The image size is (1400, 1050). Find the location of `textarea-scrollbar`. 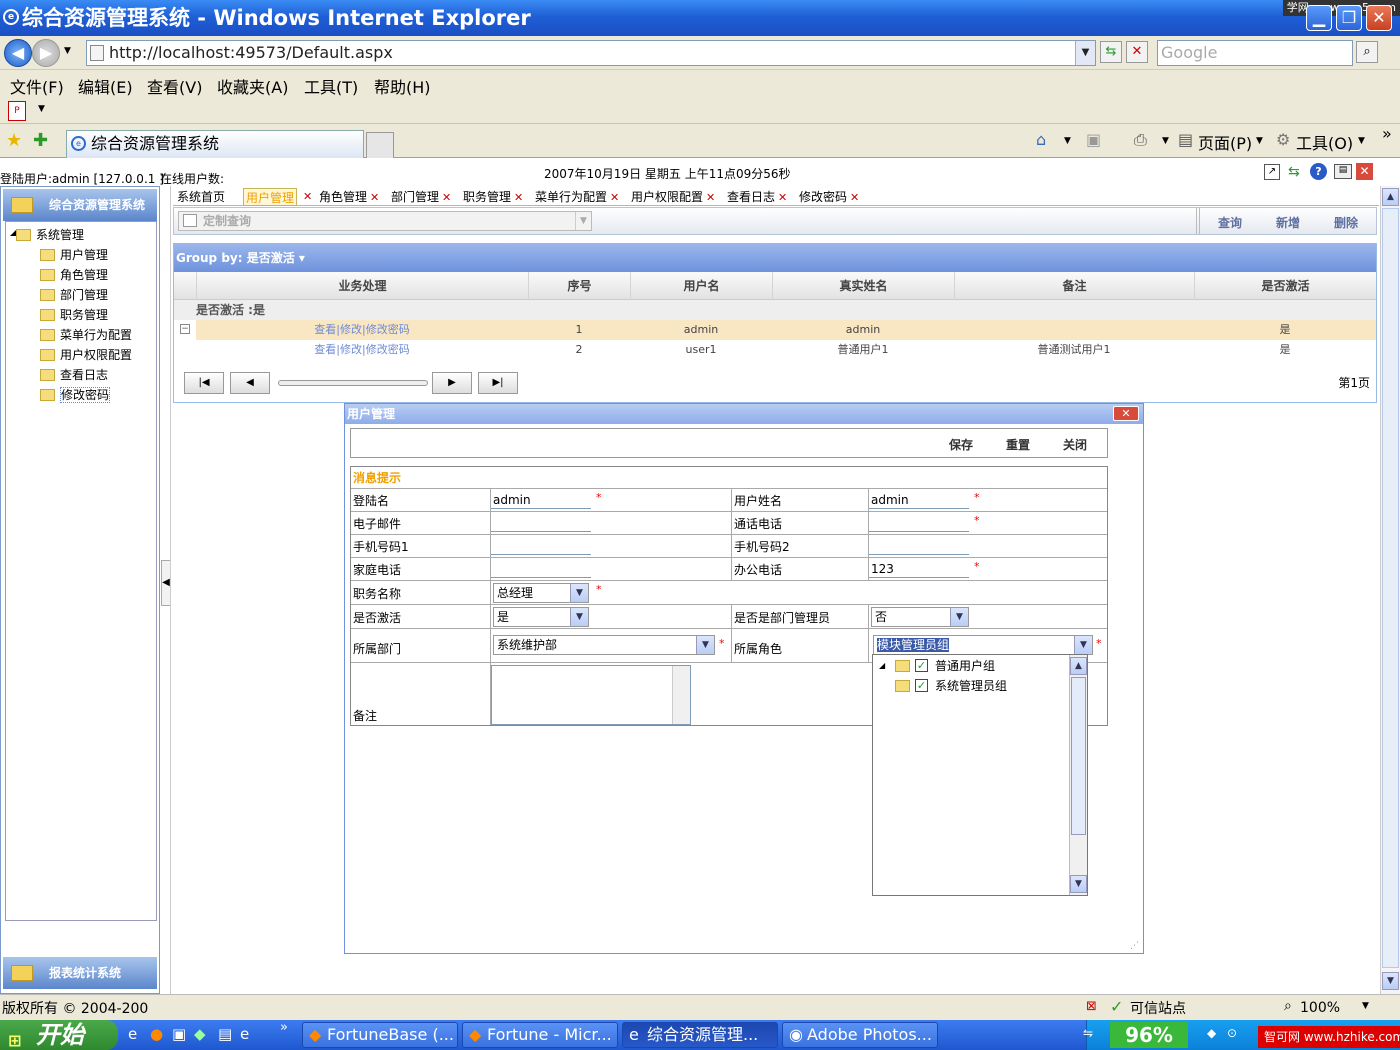

textarea-scrollbar is located at coordinates (681, 695).